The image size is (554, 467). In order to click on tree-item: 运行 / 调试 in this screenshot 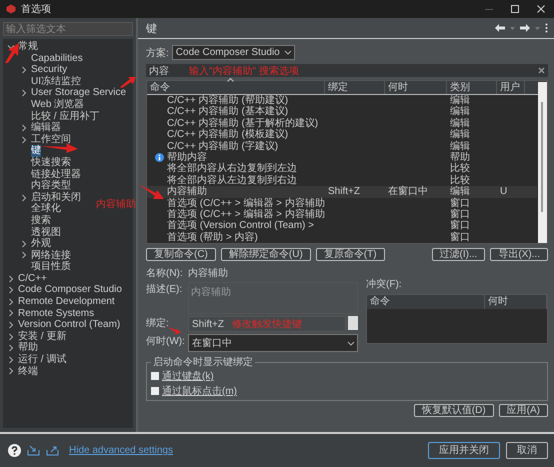, I will do `click(42, 360)`.